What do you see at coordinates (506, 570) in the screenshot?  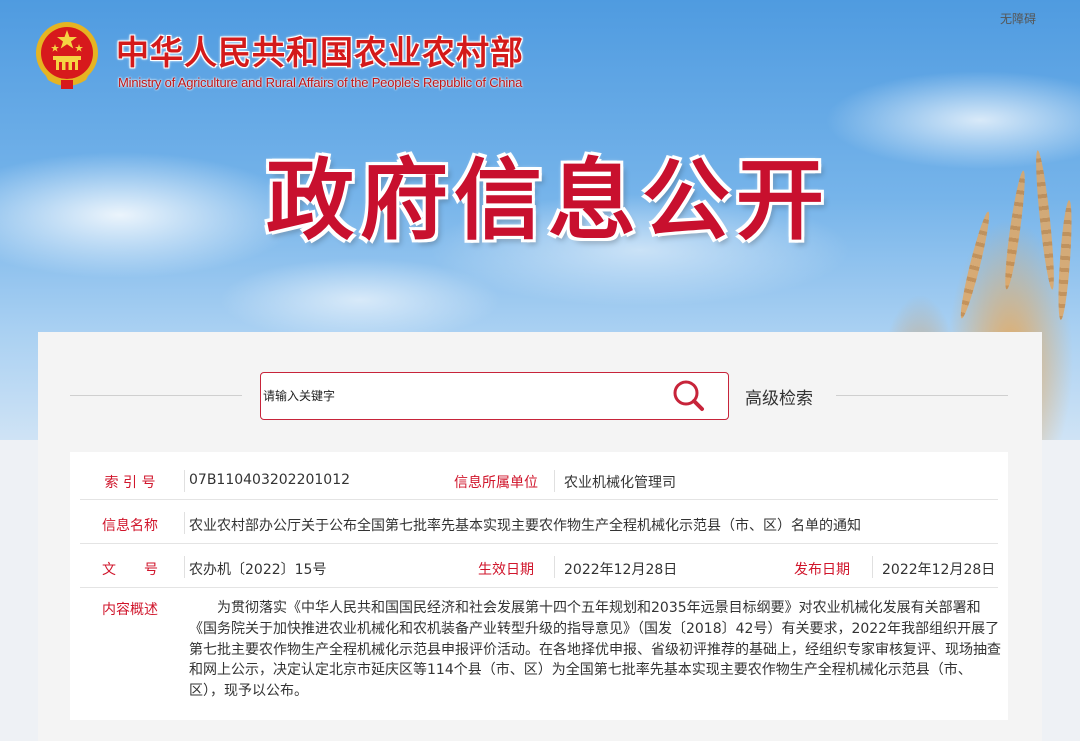 I see `effective-date-label: 生效日期` at bounding box center [506, 570].